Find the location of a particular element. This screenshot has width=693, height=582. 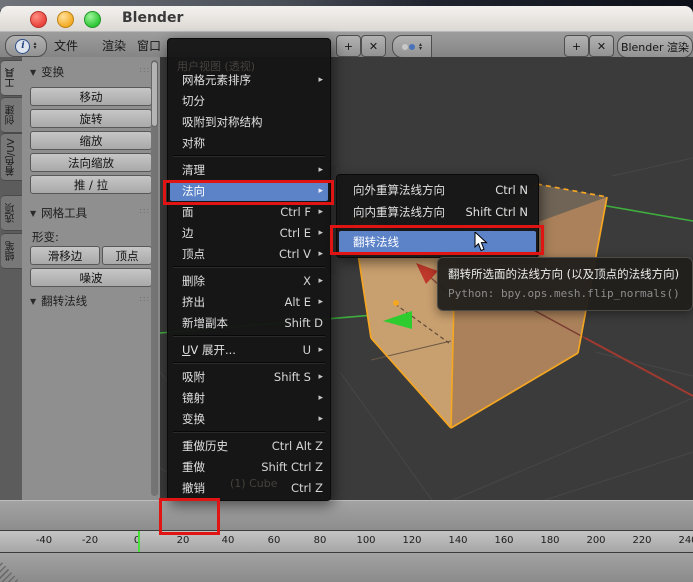

panel-header-mesh-tools: ▼ 网格工具 is located at coordinates (58, 213).